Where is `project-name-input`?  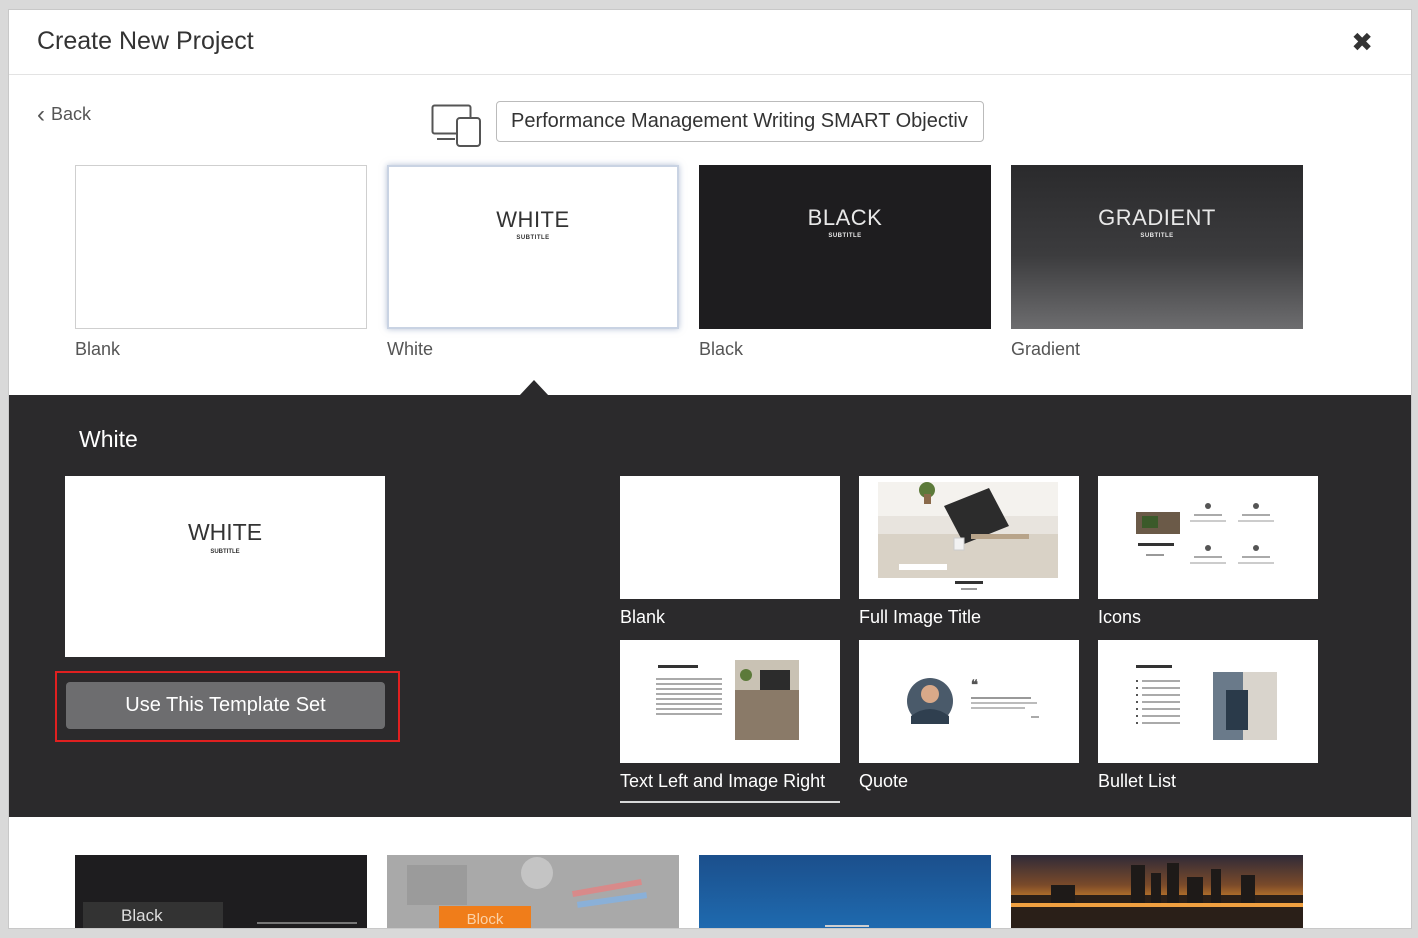 project-name-input is located at coordinates (740, 121).